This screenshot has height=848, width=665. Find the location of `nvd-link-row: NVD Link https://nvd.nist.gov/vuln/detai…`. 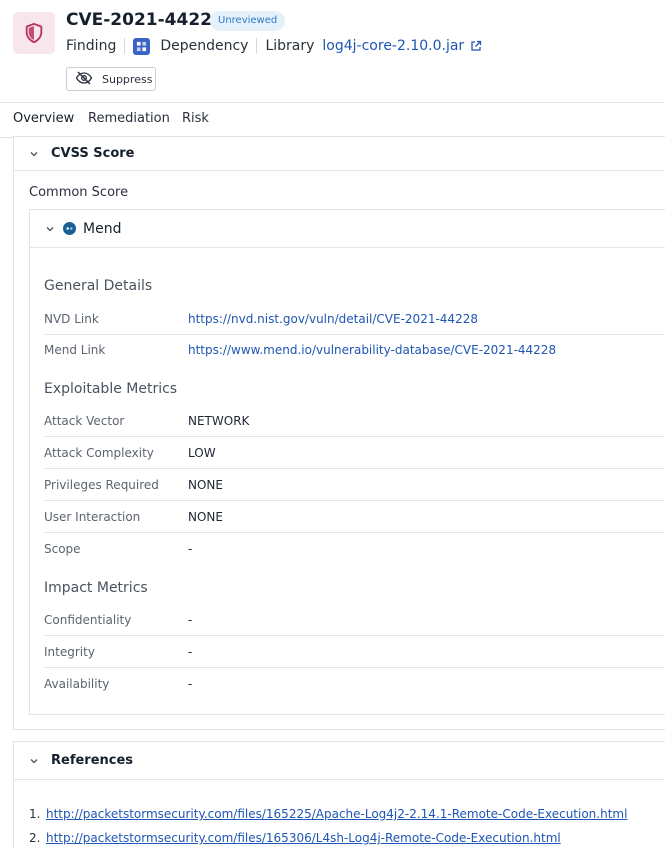

nvd-link-row: NVD Link https://nvd.nist.gov/vuln/detai… is located at coordinates (354, 319).